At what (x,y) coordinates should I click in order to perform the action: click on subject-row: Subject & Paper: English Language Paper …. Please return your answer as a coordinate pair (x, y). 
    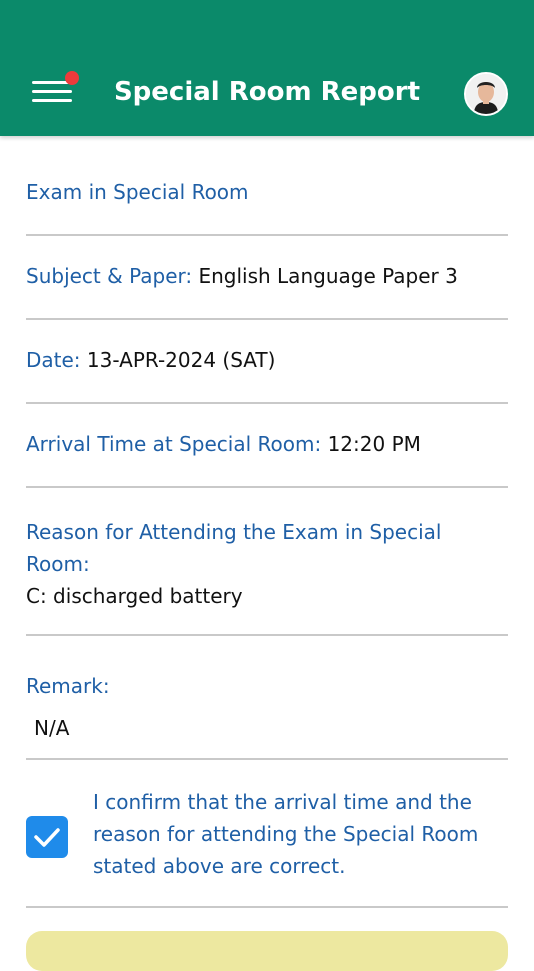
    Looking at the image, I should click on (267, 278).